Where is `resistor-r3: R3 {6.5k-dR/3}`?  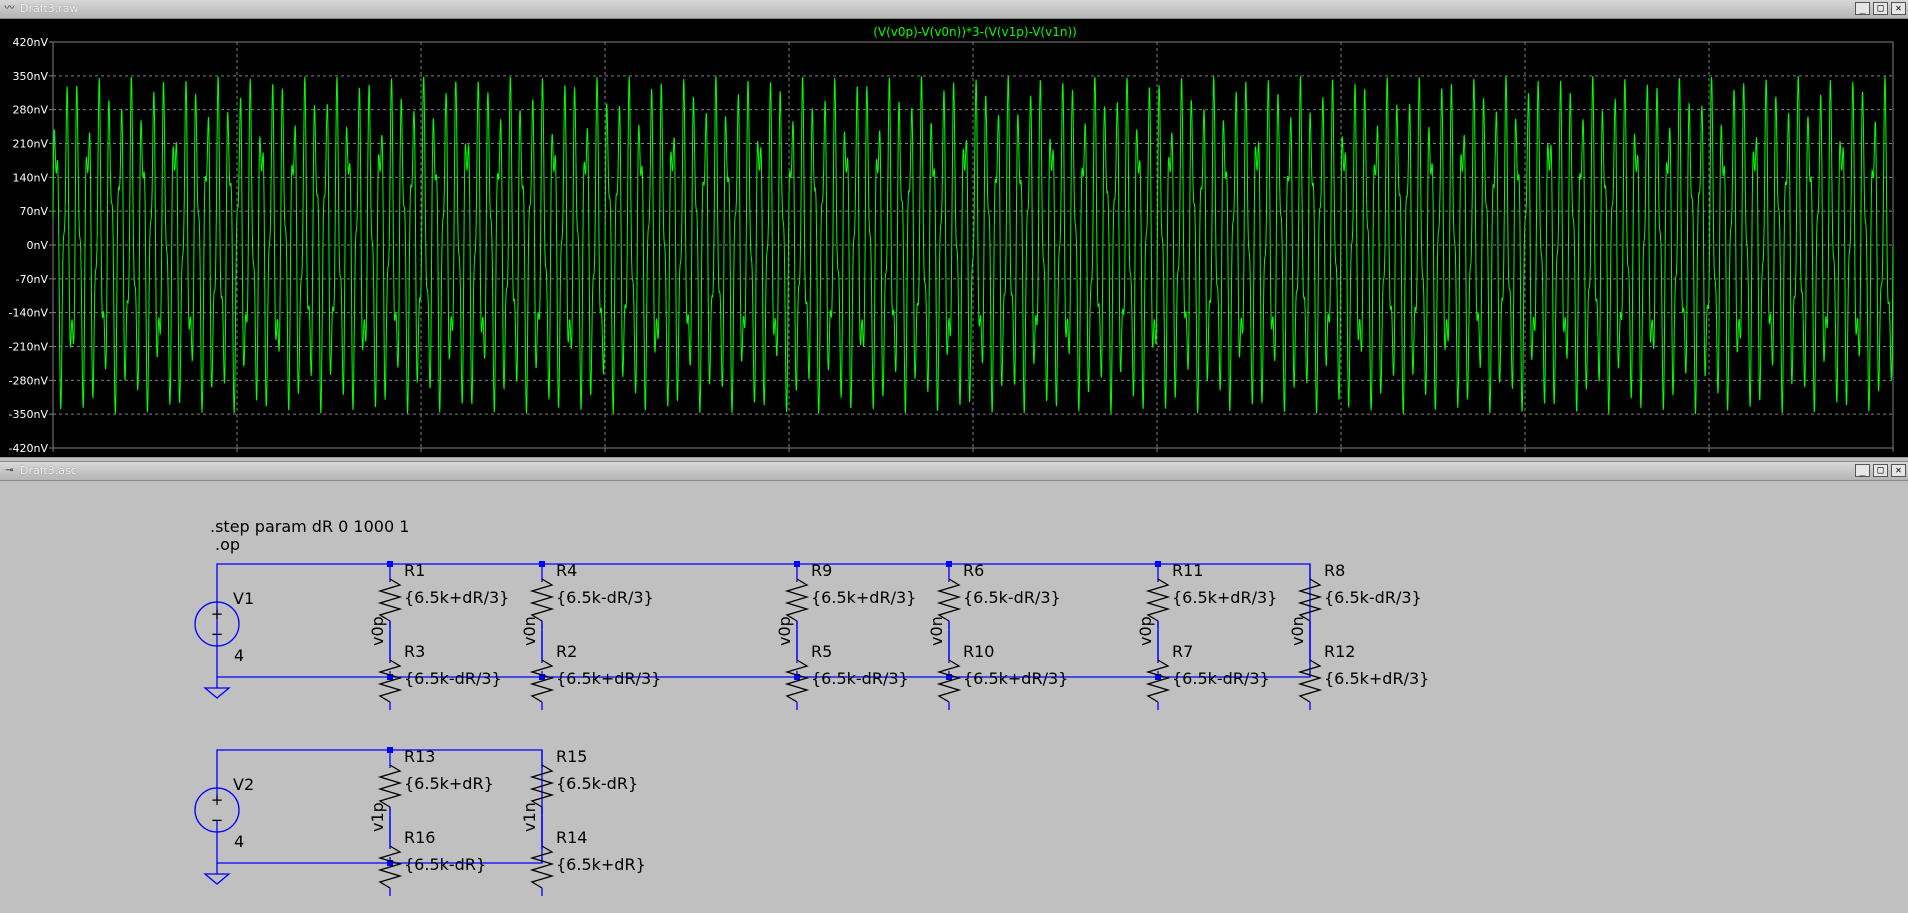
resistor-r3: R3 {6.5k-dR/3} is located at coordinates (439, 670).